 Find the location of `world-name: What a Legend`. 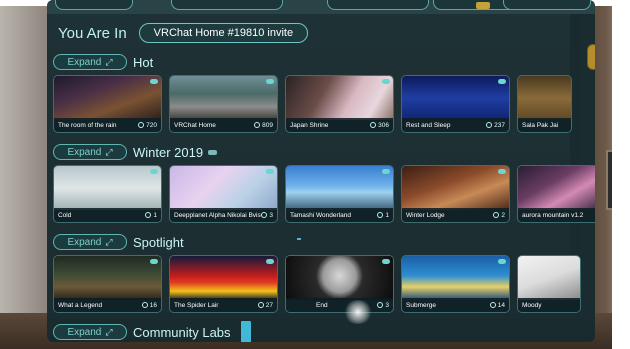

world-name: What a Legend is located at coordinates (80, 305).